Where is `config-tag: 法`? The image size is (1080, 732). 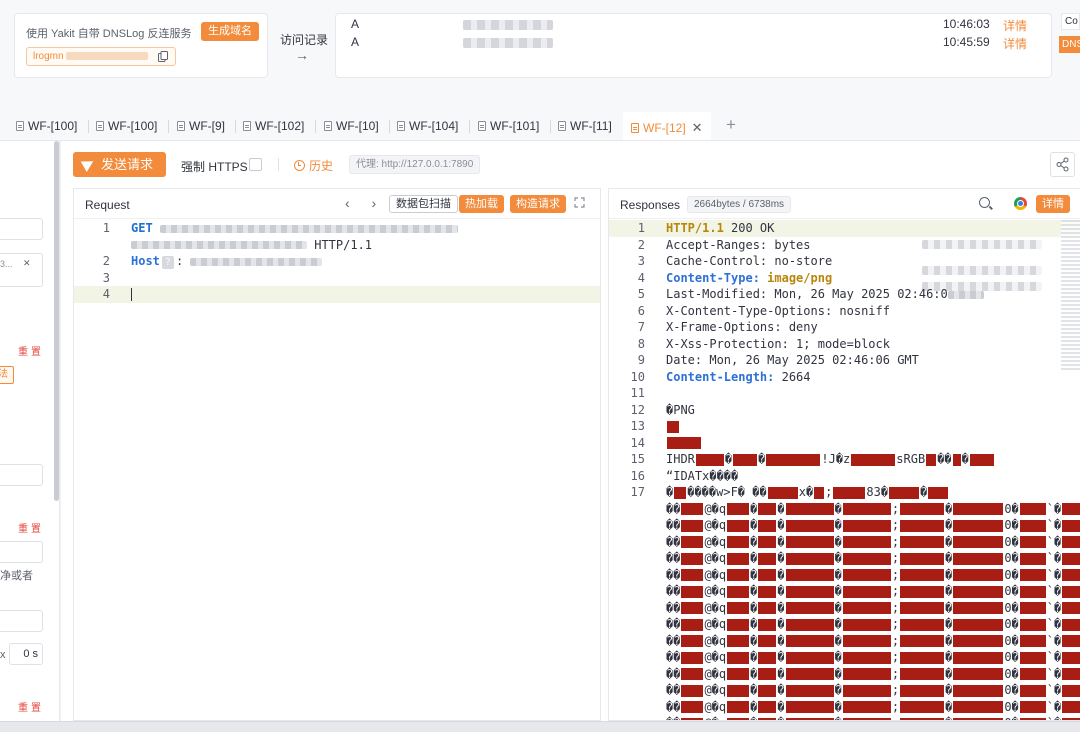
config-tag: 法 is located at coordinates (7, 375).